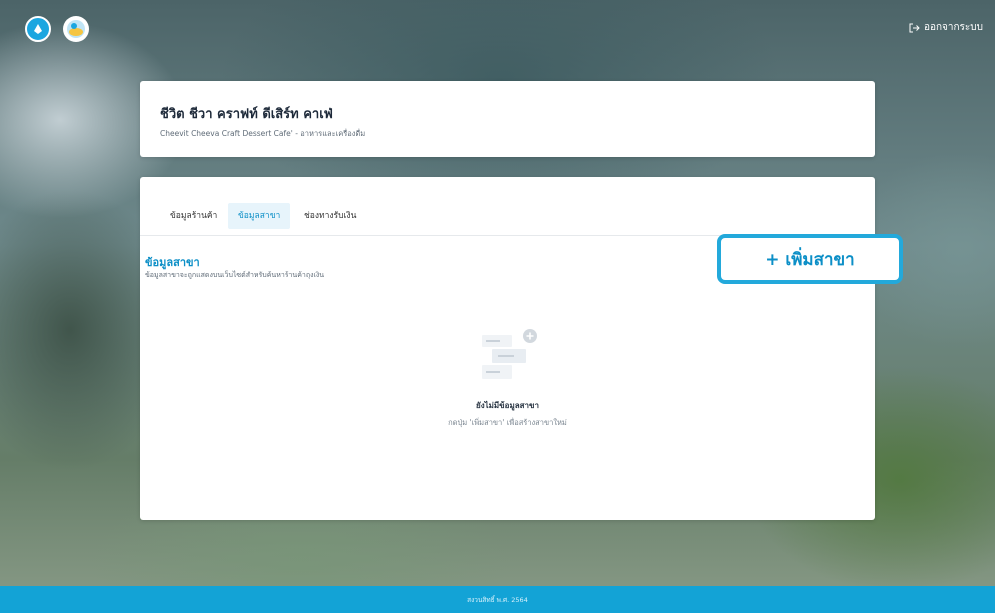  I want to click on tab-store-info: ข้อมูลร้านค้า, so click(193, 216).